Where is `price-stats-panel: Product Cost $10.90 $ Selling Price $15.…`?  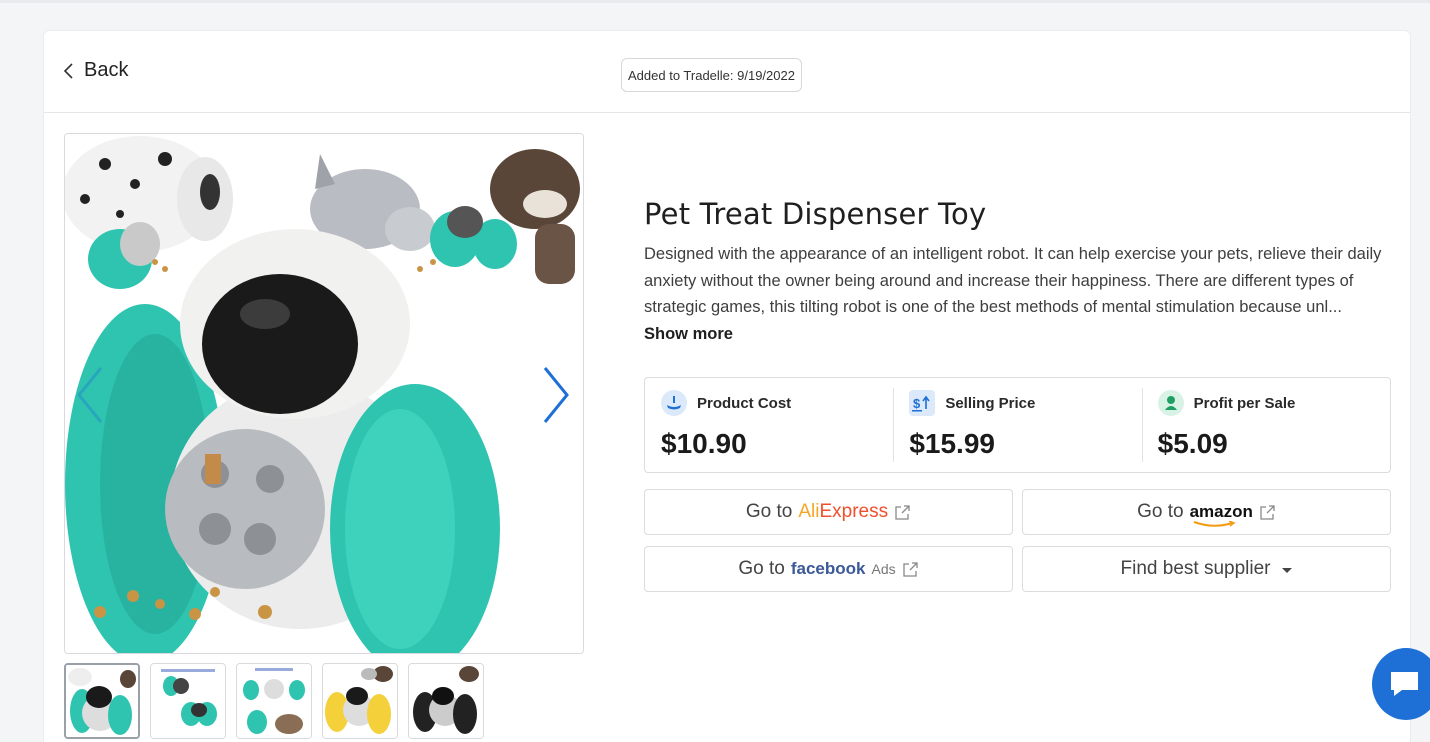 price-stats-panel: Product Cost $10.90 $ Selling Price $15.… is located at coordinates (1017, 425).